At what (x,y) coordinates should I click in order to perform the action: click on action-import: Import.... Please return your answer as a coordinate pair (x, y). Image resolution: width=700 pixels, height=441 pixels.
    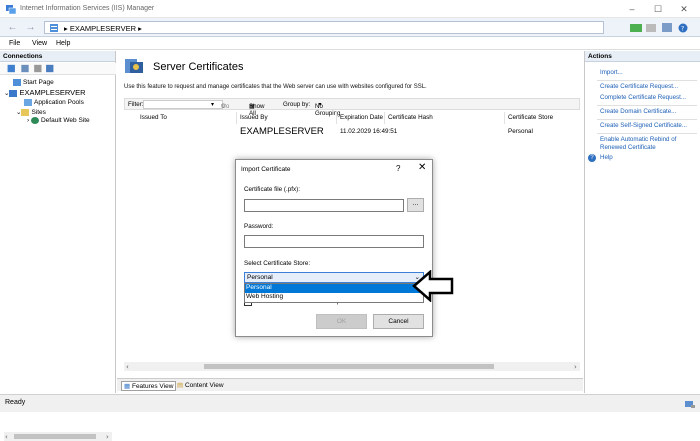
    Looking at the image, I should click on (611, 73).